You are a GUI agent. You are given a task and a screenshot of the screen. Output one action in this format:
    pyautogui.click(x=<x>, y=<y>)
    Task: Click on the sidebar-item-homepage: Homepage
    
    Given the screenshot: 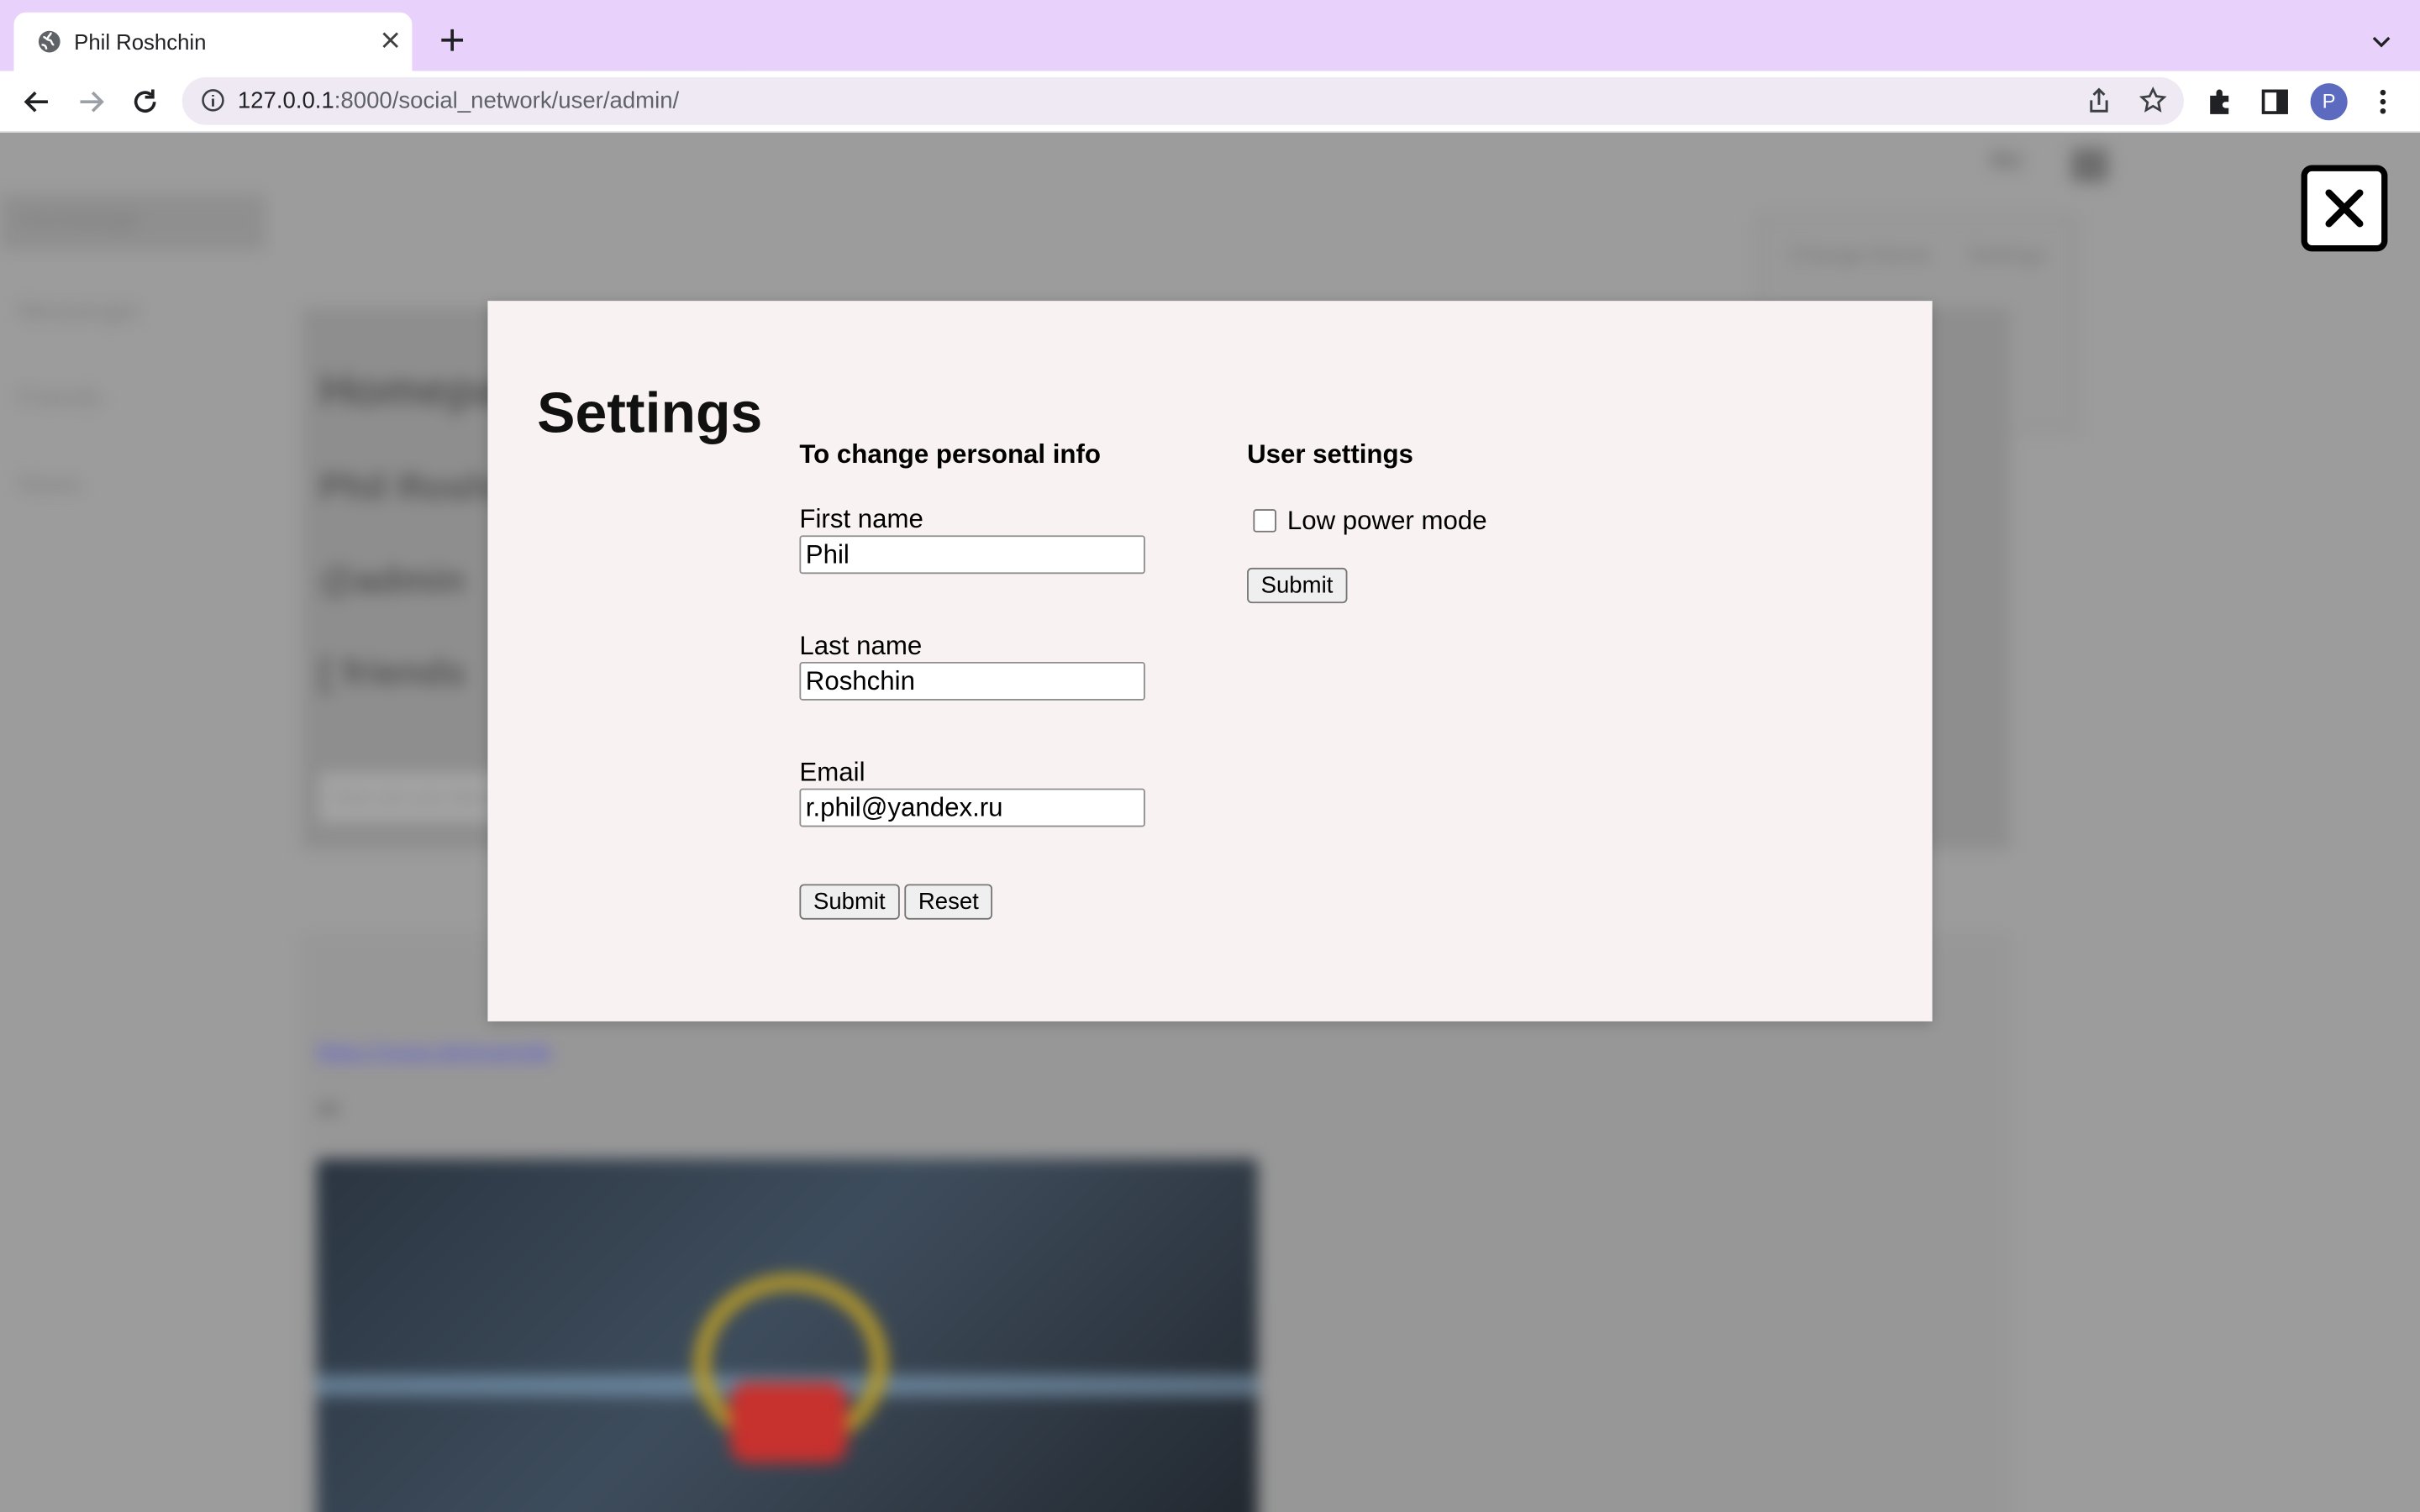 What is the action you would take?
    pyautogui.click(x=133, y=222)
    